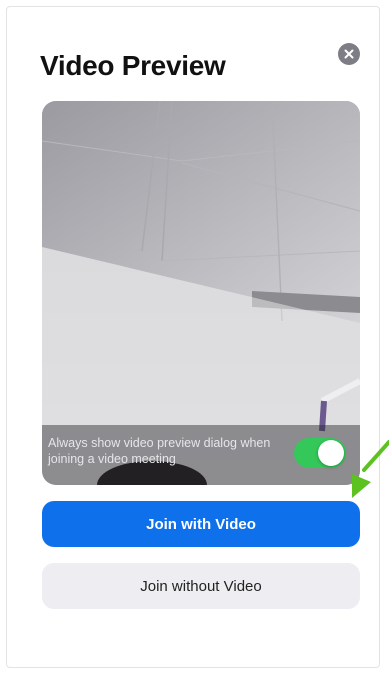 This screenshot has height=673, width=389. I want to click on close-icon, so click(349, 54).